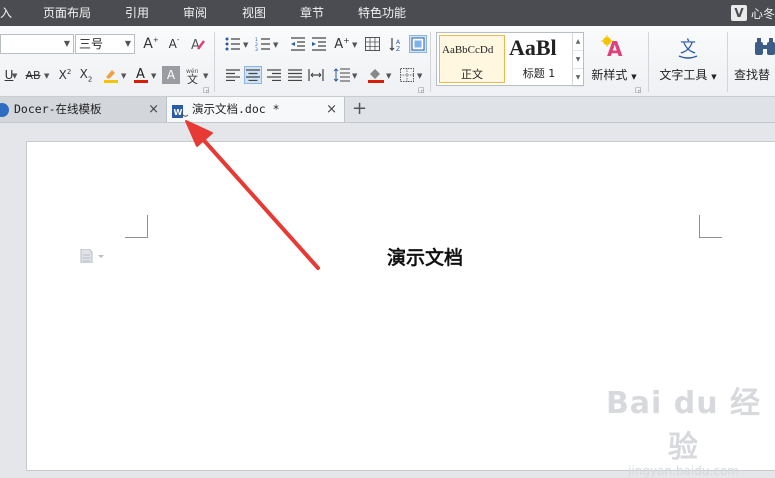 This screenshot has width=775, height=478. I want to click on style-heading-1: AaBl 标题 1, so click(540, 59).